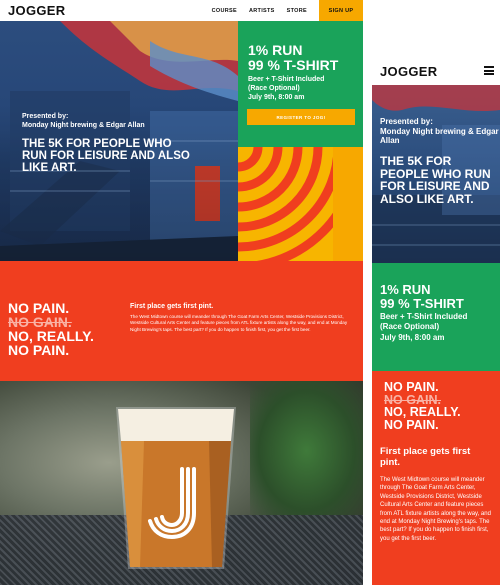 This screenshot has width=500, height=585. I want to click on event-title: 1% RUN 99 % T-SHIRT, so click(293, 57).